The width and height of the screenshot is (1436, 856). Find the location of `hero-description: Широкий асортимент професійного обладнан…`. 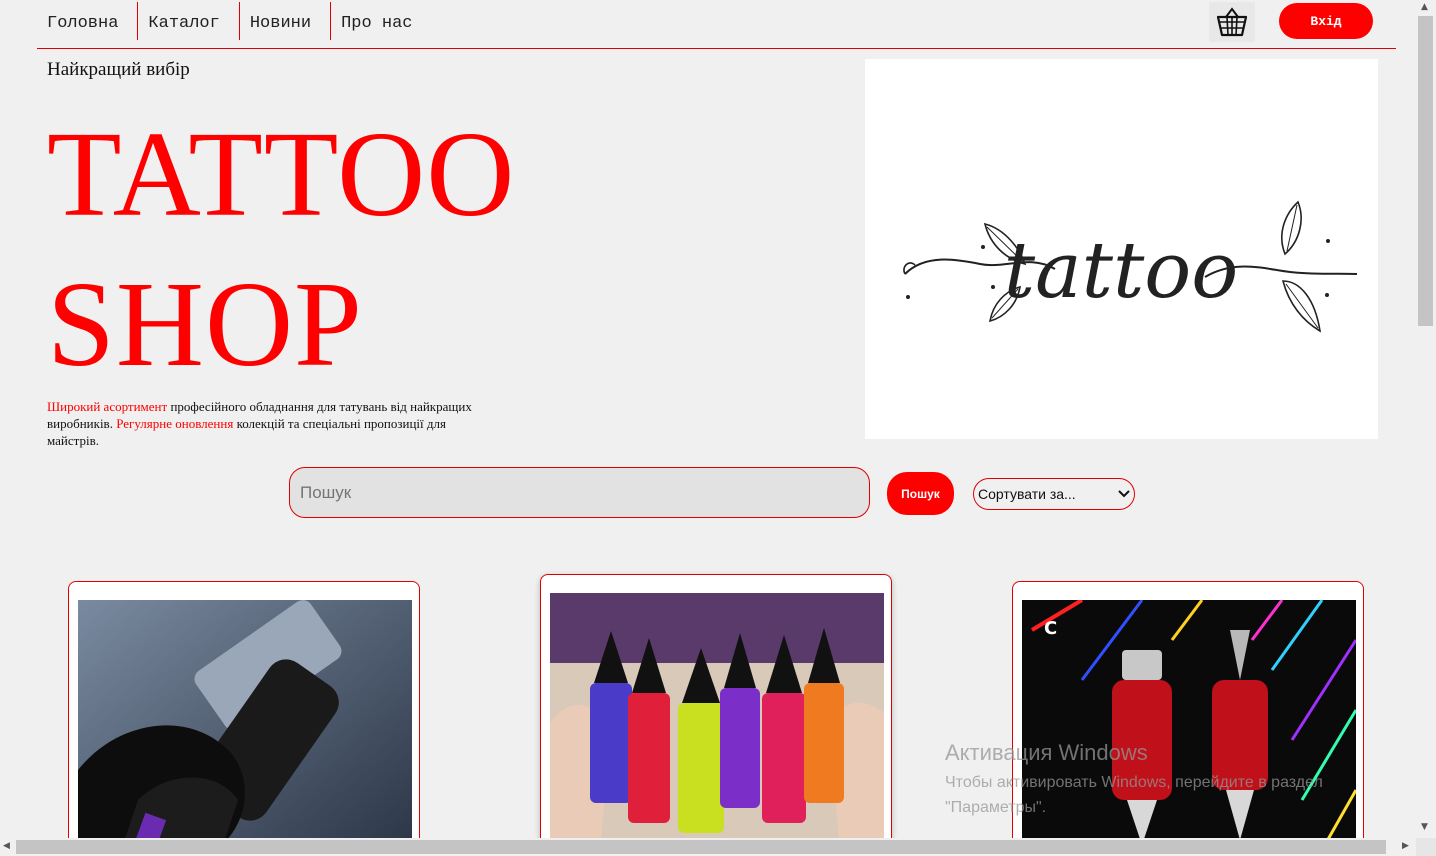

hero-description: Широкий асортимент професійного обладнан… is located at coordinates (272, 423).